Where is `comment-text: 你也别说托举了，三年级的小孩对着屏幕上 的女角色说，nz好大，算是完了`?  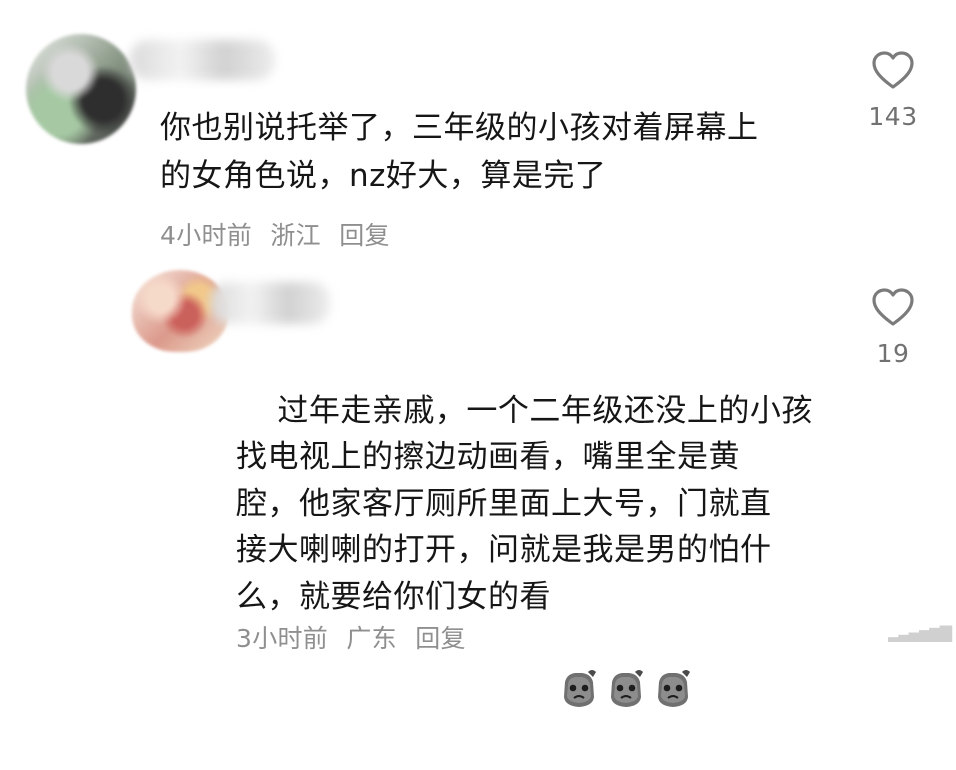
comment-text: 你也别说托举了，三年级的小孩对着屏幕上 的女角色说，nz好大，算是完了 is located at coordinates (459, 152).